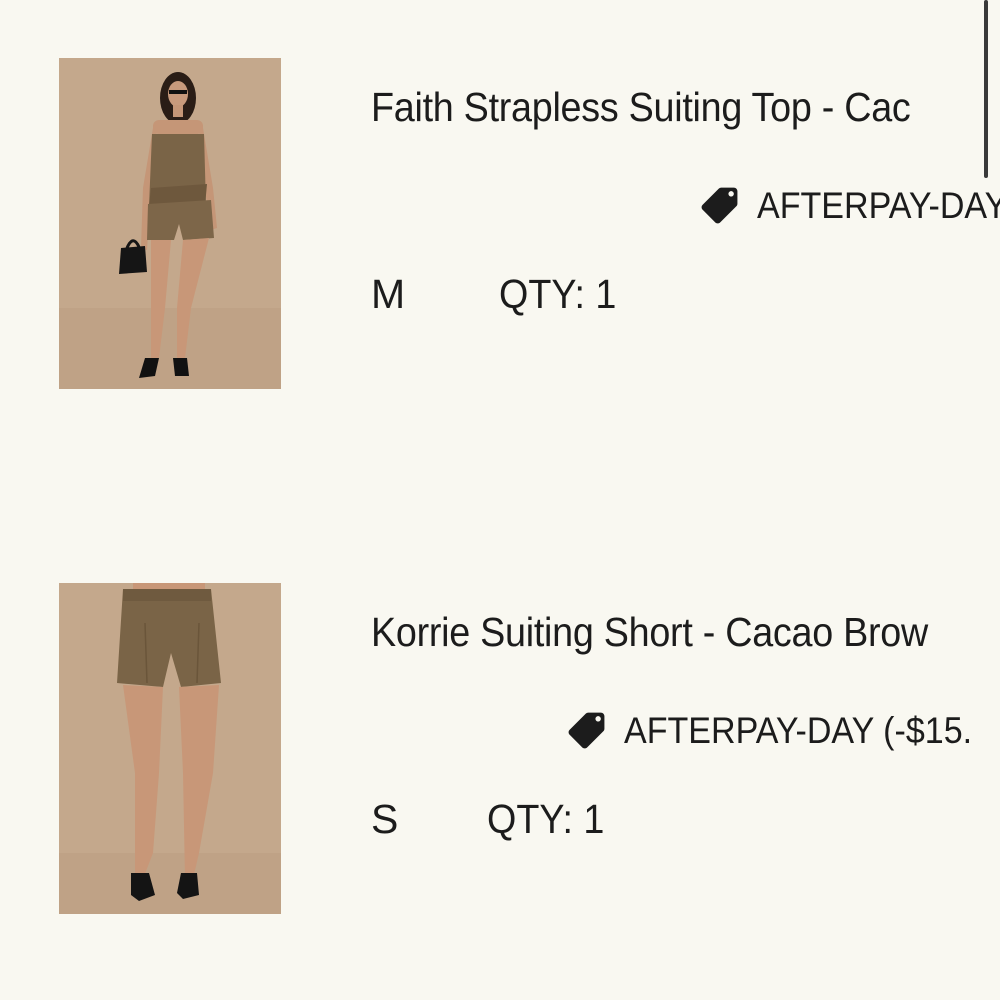 The width and height of the screenshot is (1000, 1000). I want to click on product-title: Faith Strapless Suiting Top - Cac, so click(641, 107).